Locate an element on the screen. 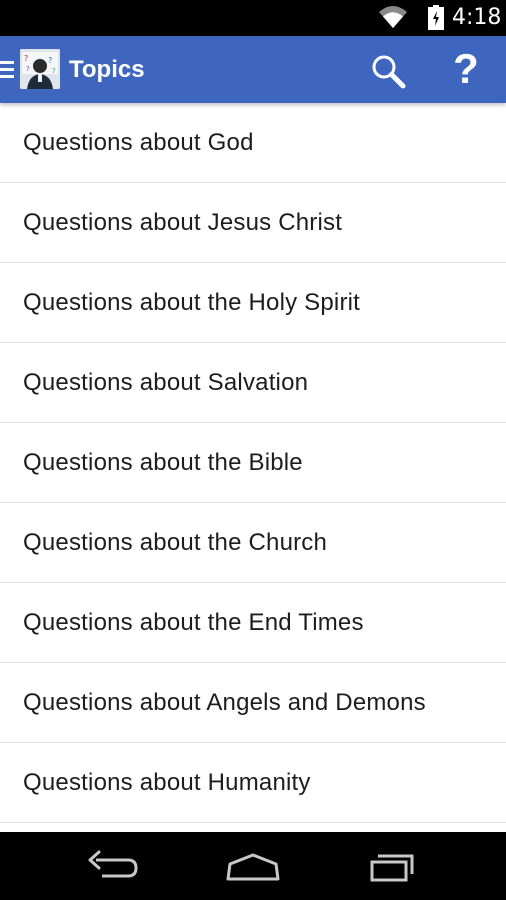  app-logo-image: ? ? ? ? is located at coordinates (40, 69).